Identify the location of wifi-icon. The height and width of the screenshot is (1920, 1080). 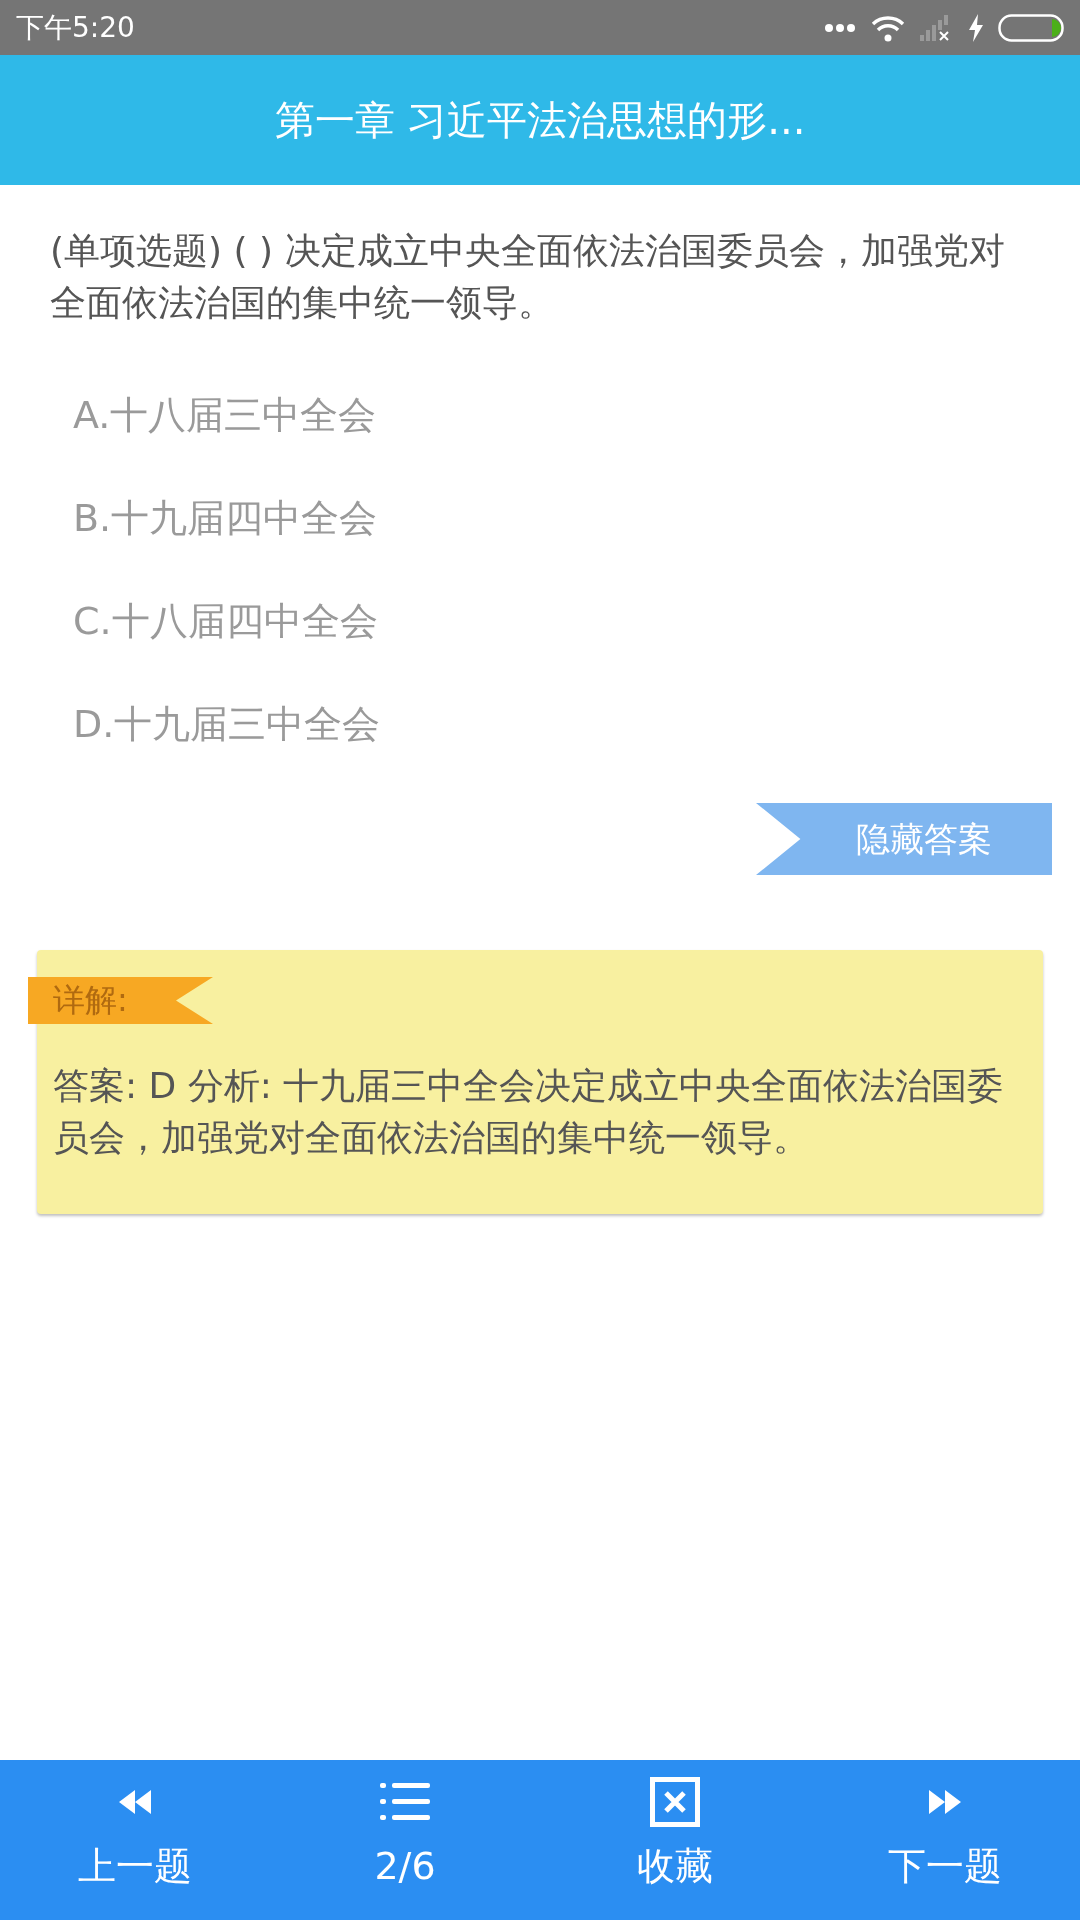
(888, 27).